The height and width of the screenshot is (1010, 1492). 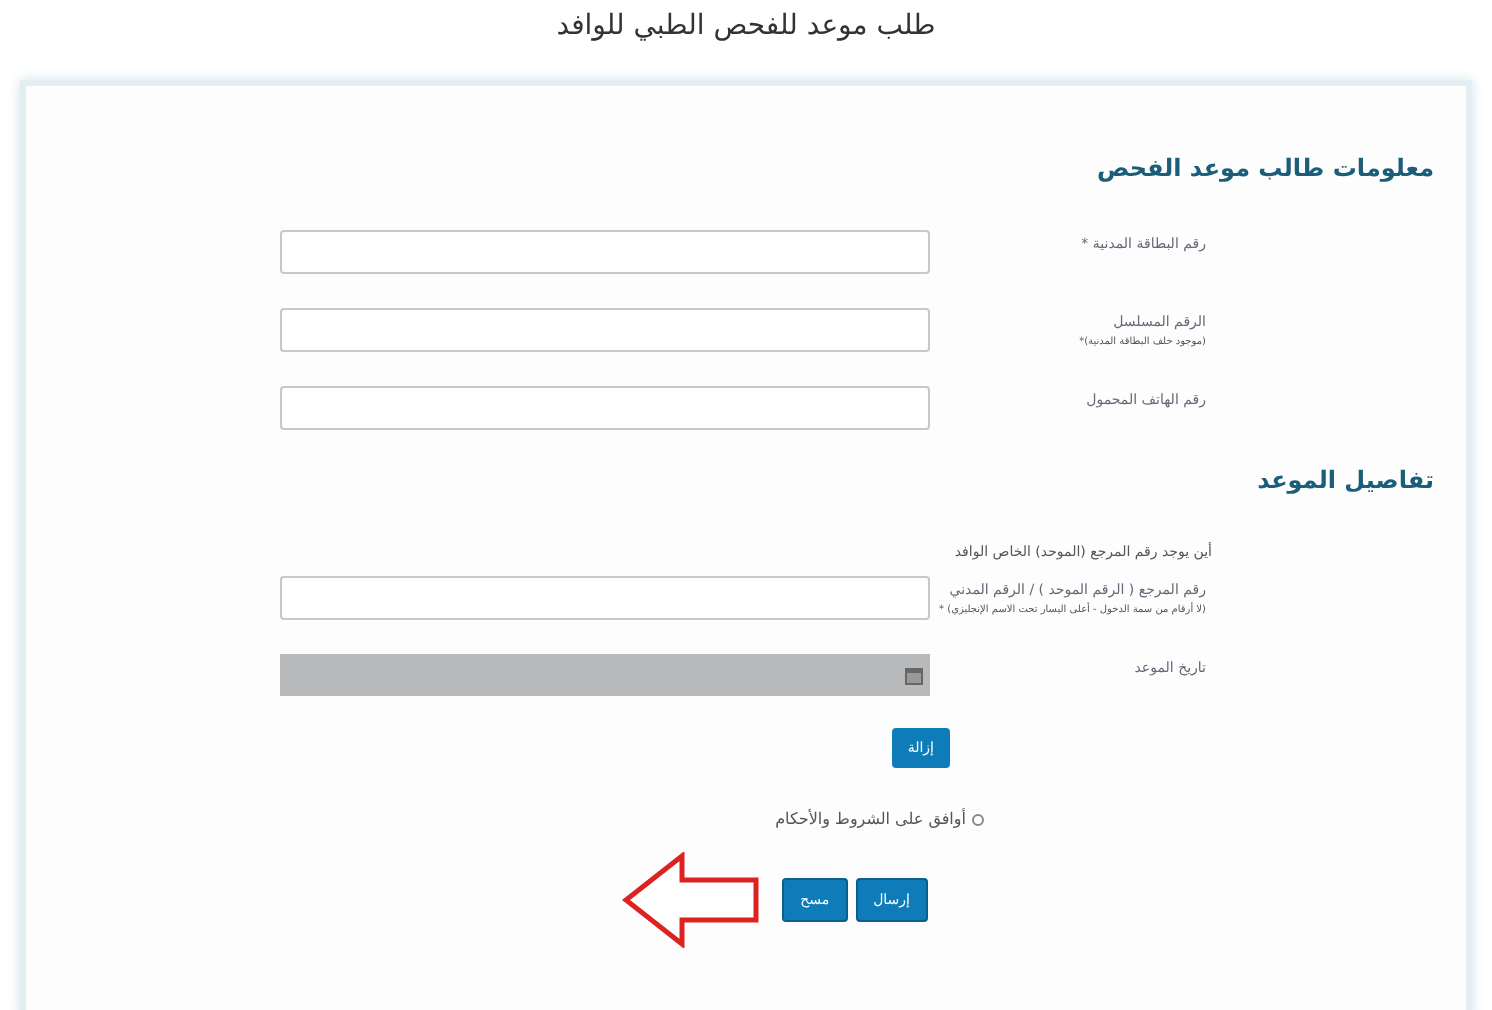 I want to click on arrow-icon, so click(x=692, y=900).